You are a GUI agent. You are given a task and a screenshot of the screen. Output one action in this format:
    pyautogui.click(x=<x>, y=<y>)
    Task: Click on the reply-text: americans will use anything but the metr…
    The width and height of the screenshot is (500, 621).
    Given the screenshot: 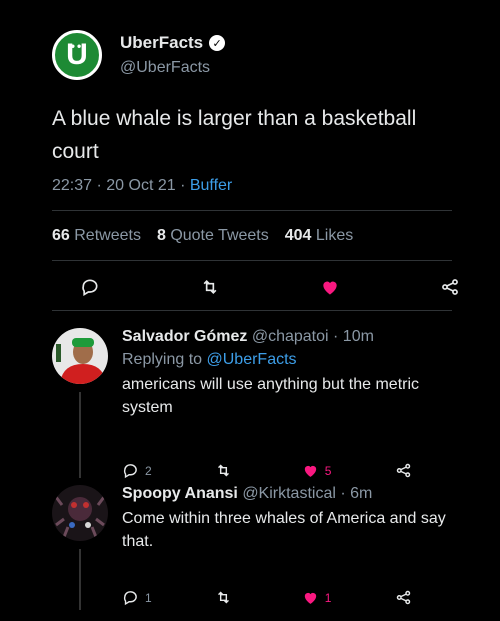 What is the action you would take?
    pyautogui.click(x=271, y=396)
    